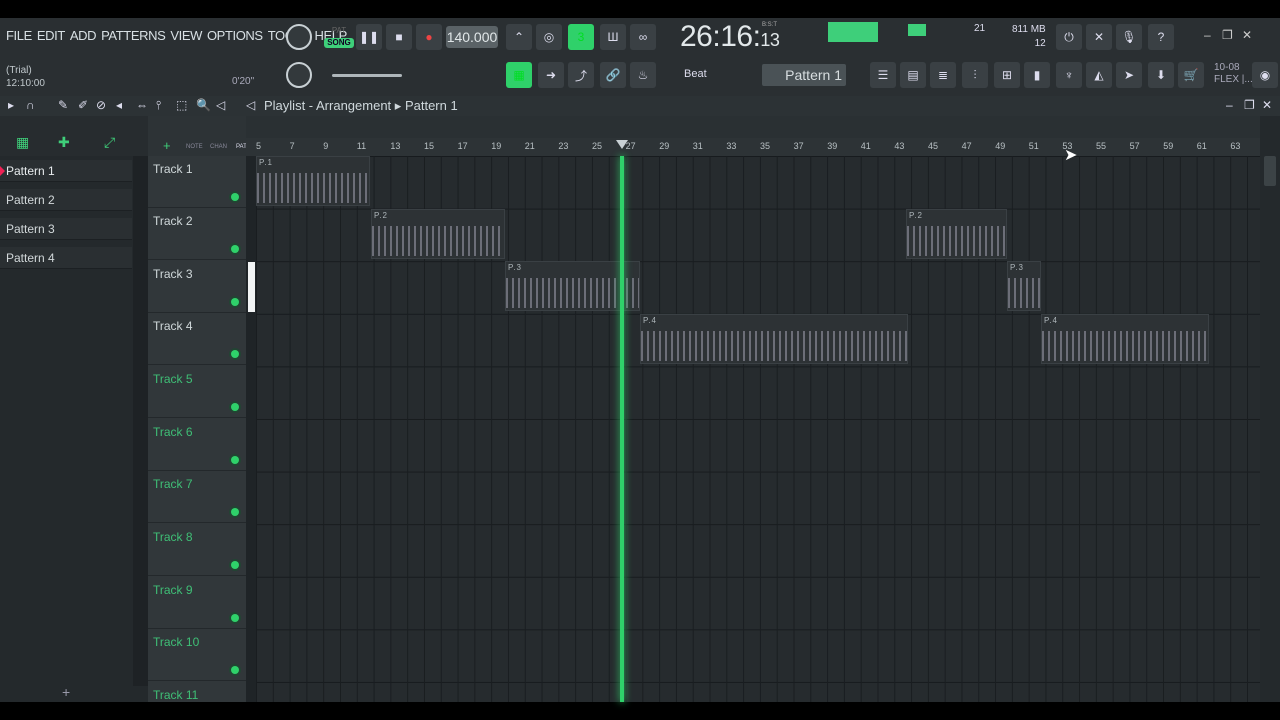  Describe the element at coordinates (66, 171) in the screenshot. I see `picker-pattern-1: Pattern 1` at that location.